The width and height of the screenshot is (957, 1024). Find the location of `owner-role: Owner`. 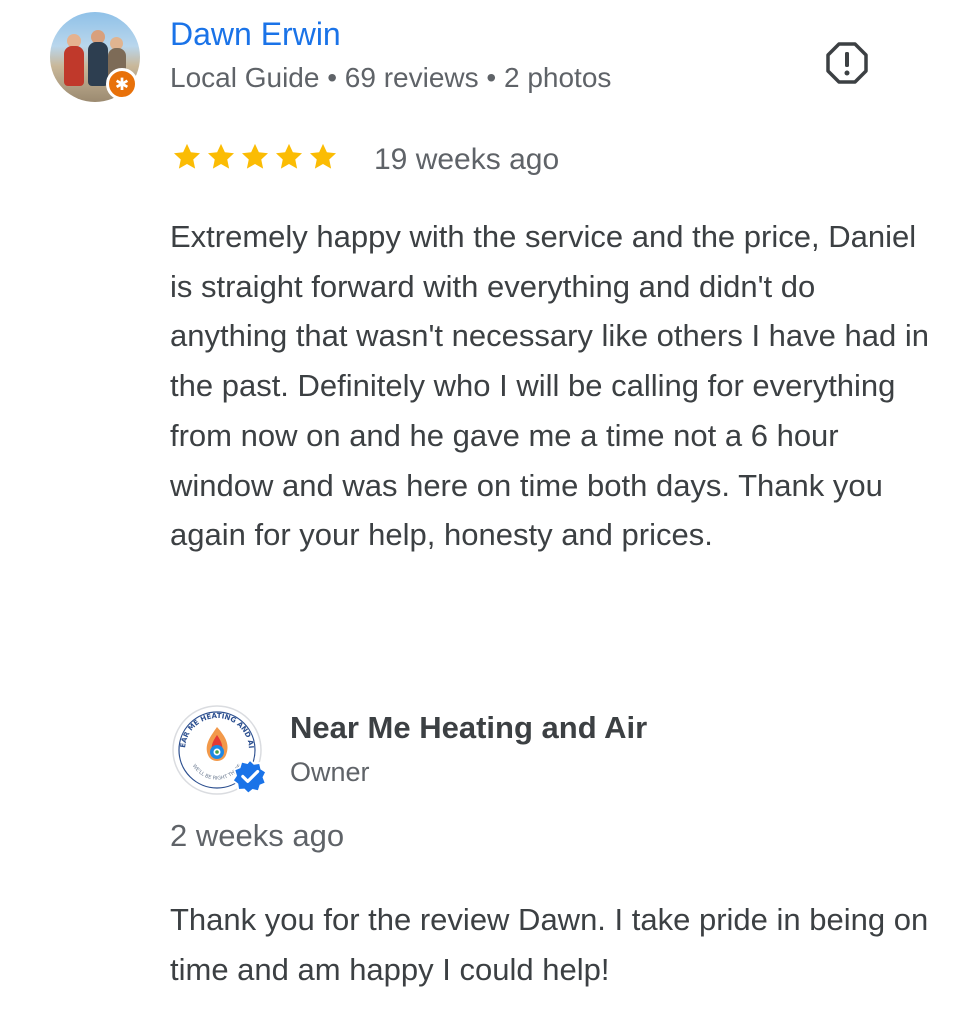

owner-role: Owner is located at coordinates (330, 772).